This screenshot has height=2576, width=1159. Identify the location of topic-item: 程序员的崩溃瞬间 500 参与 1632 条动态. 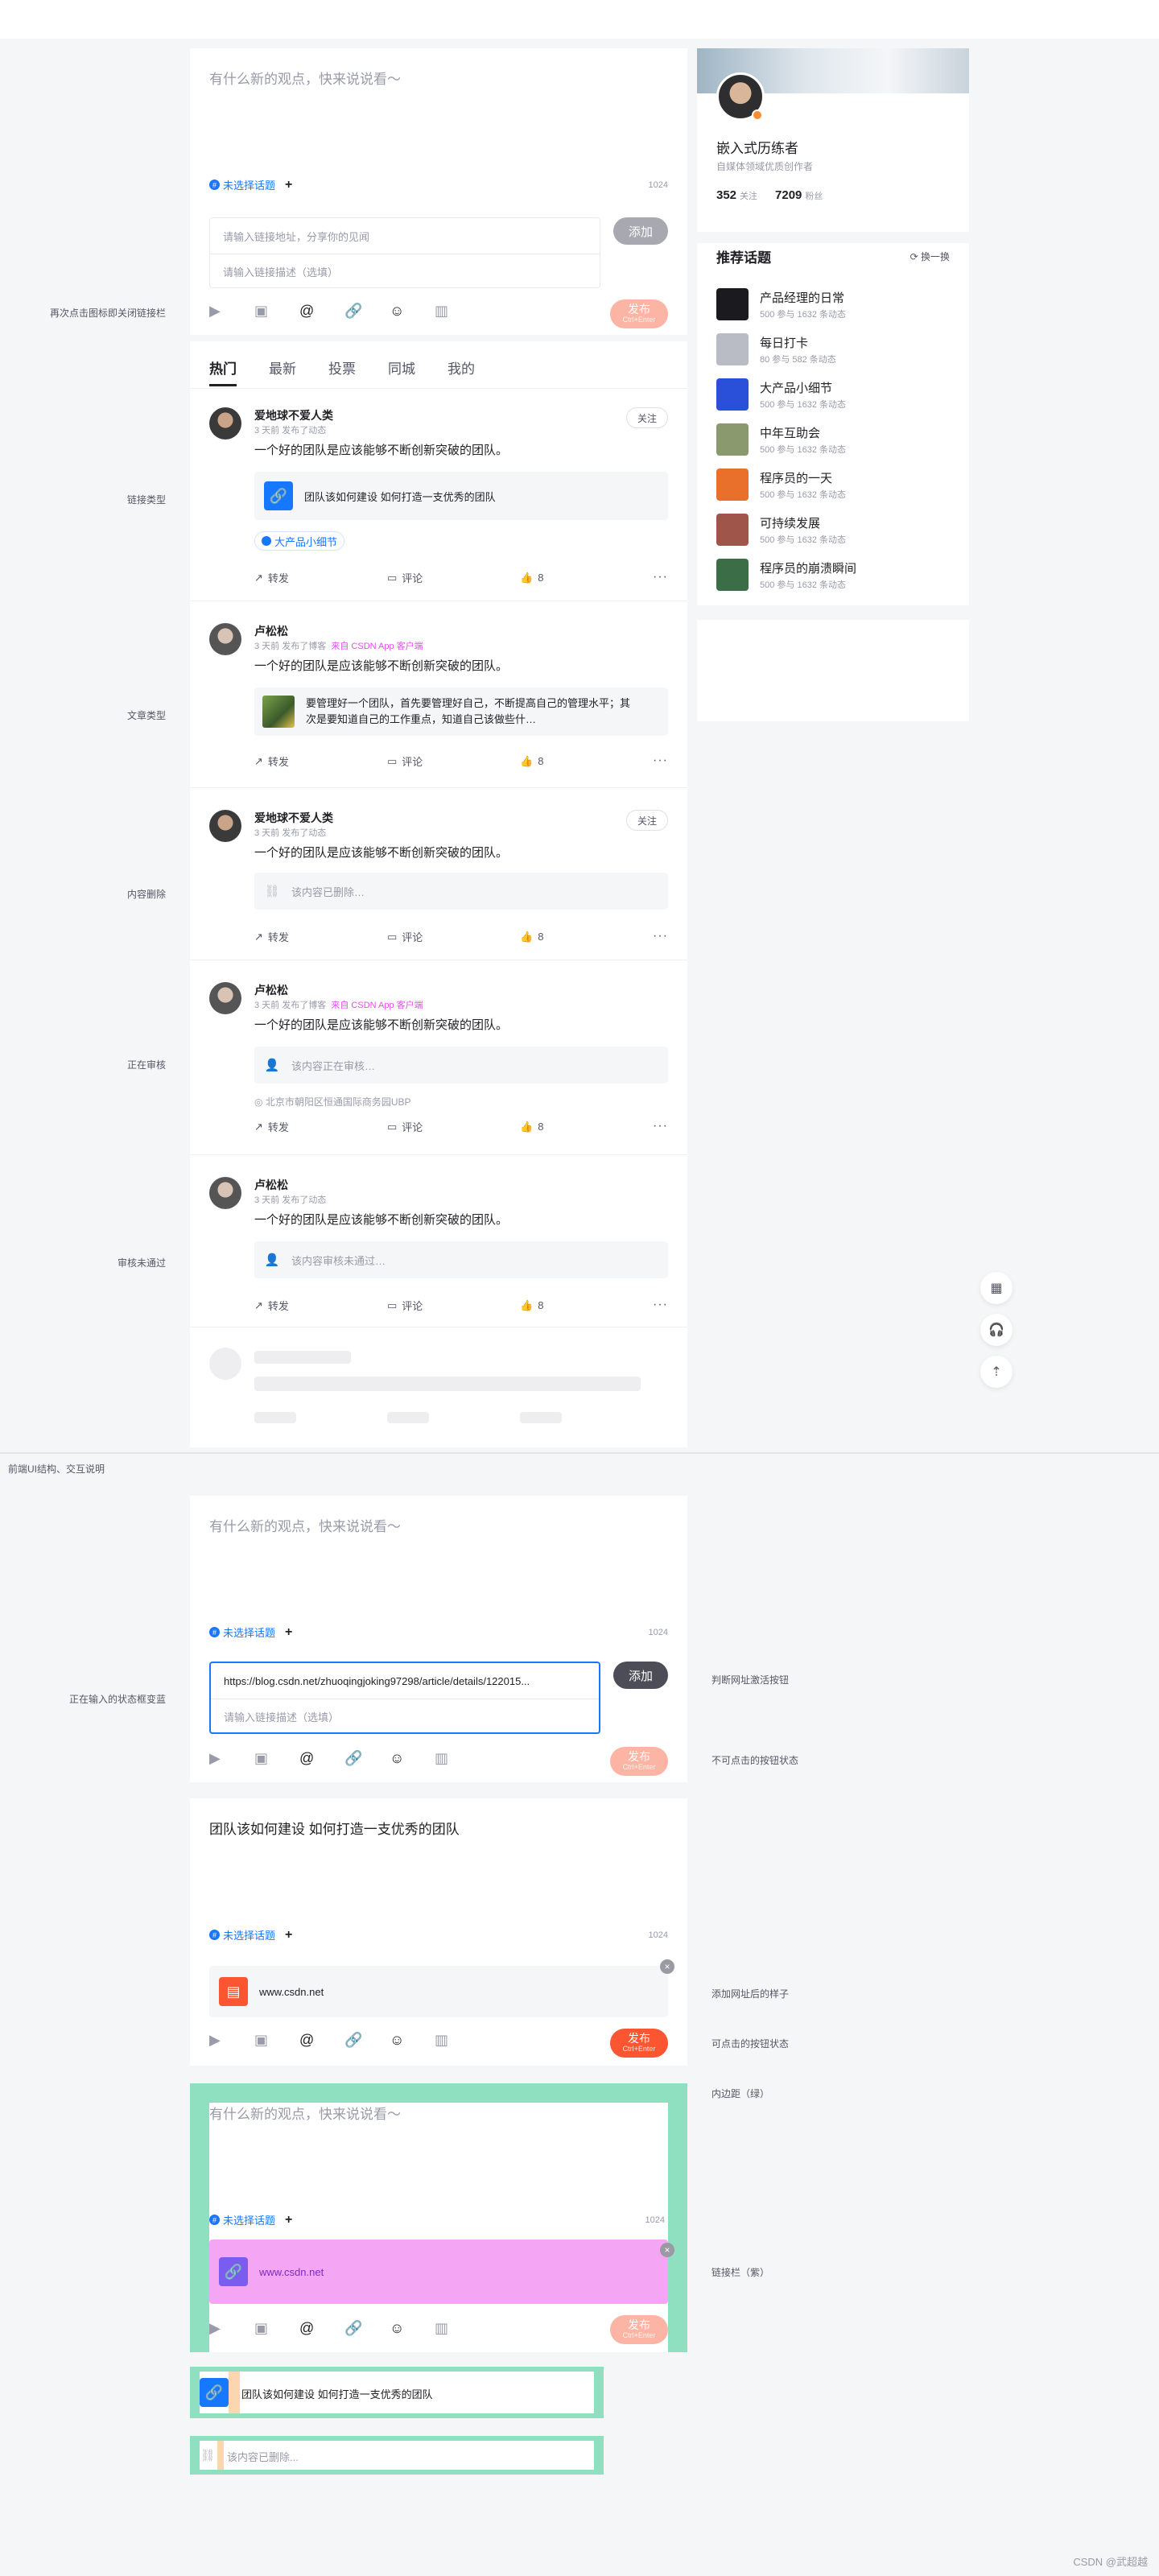
(833, 574).